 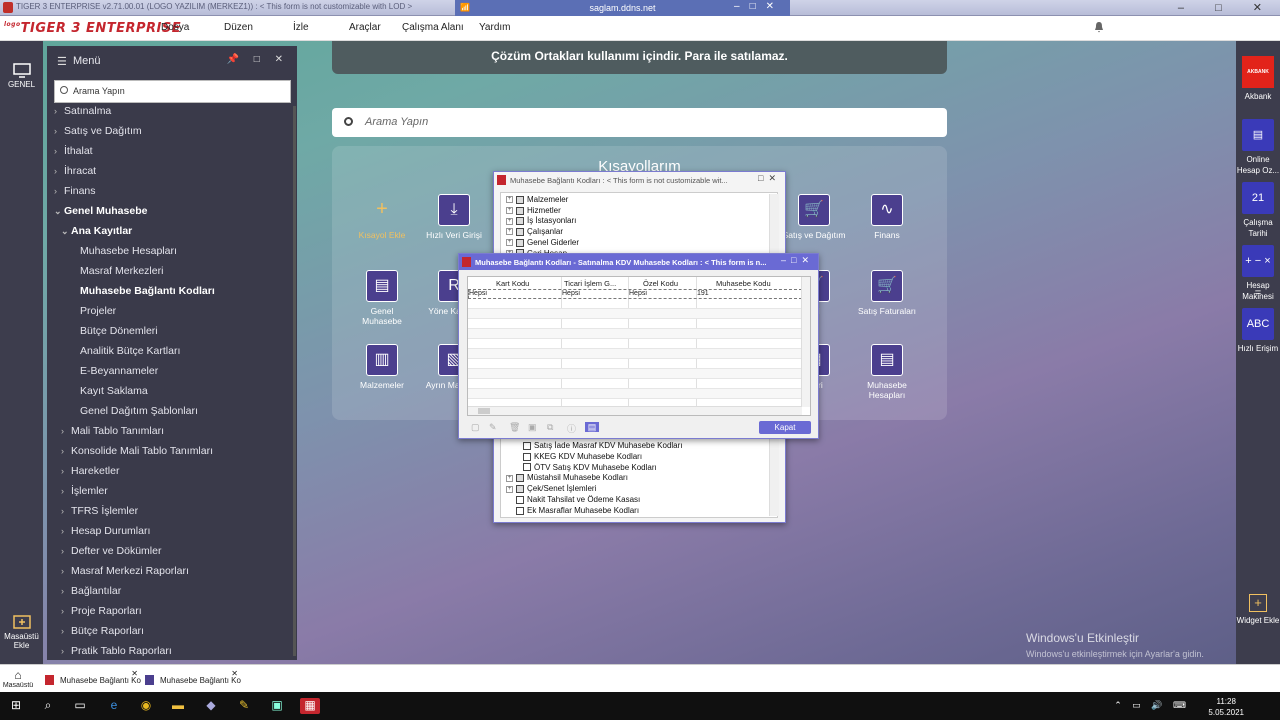 I want to click on menu-item-proje-raporlari: › Proje Raporları, so click(x=101, y=611).